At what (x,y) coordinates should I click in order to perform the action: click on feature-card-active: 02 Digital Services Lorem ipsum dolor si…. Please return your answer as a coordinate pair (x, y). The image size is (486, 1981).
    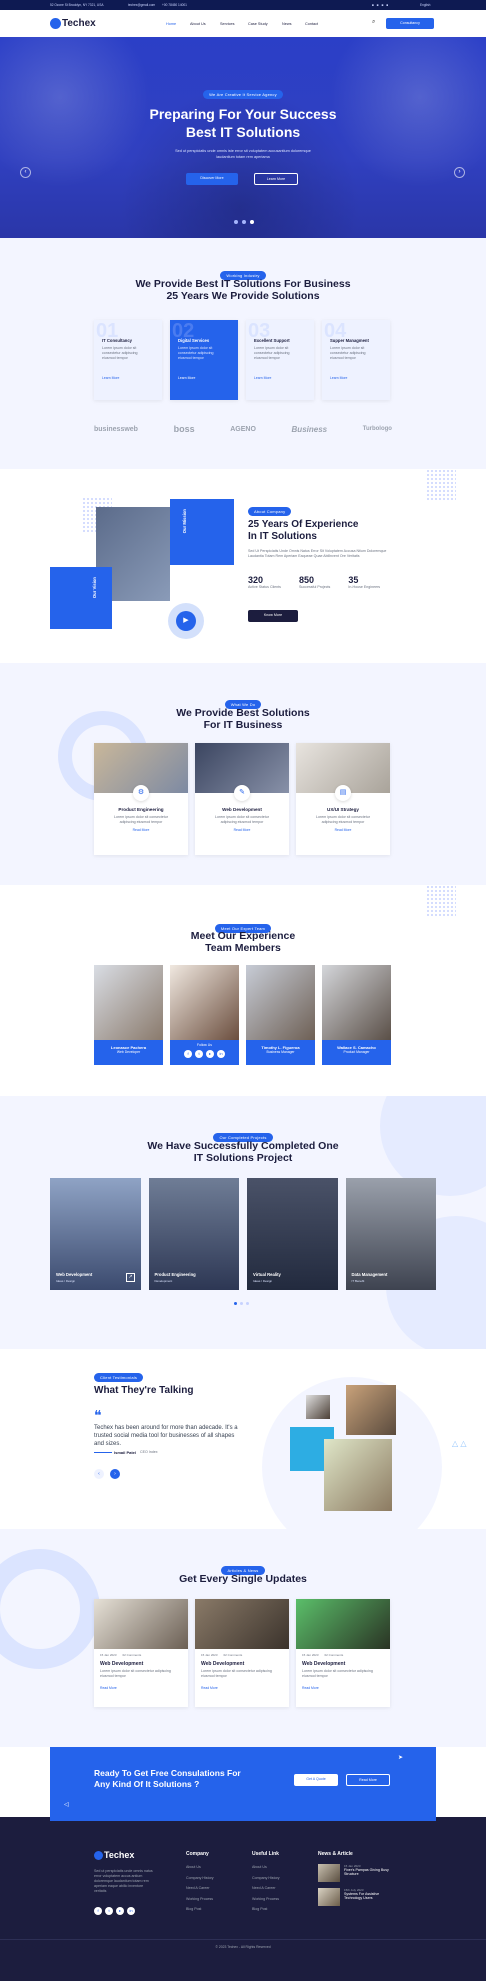
    Looking at the image, I should click on (204, 360).